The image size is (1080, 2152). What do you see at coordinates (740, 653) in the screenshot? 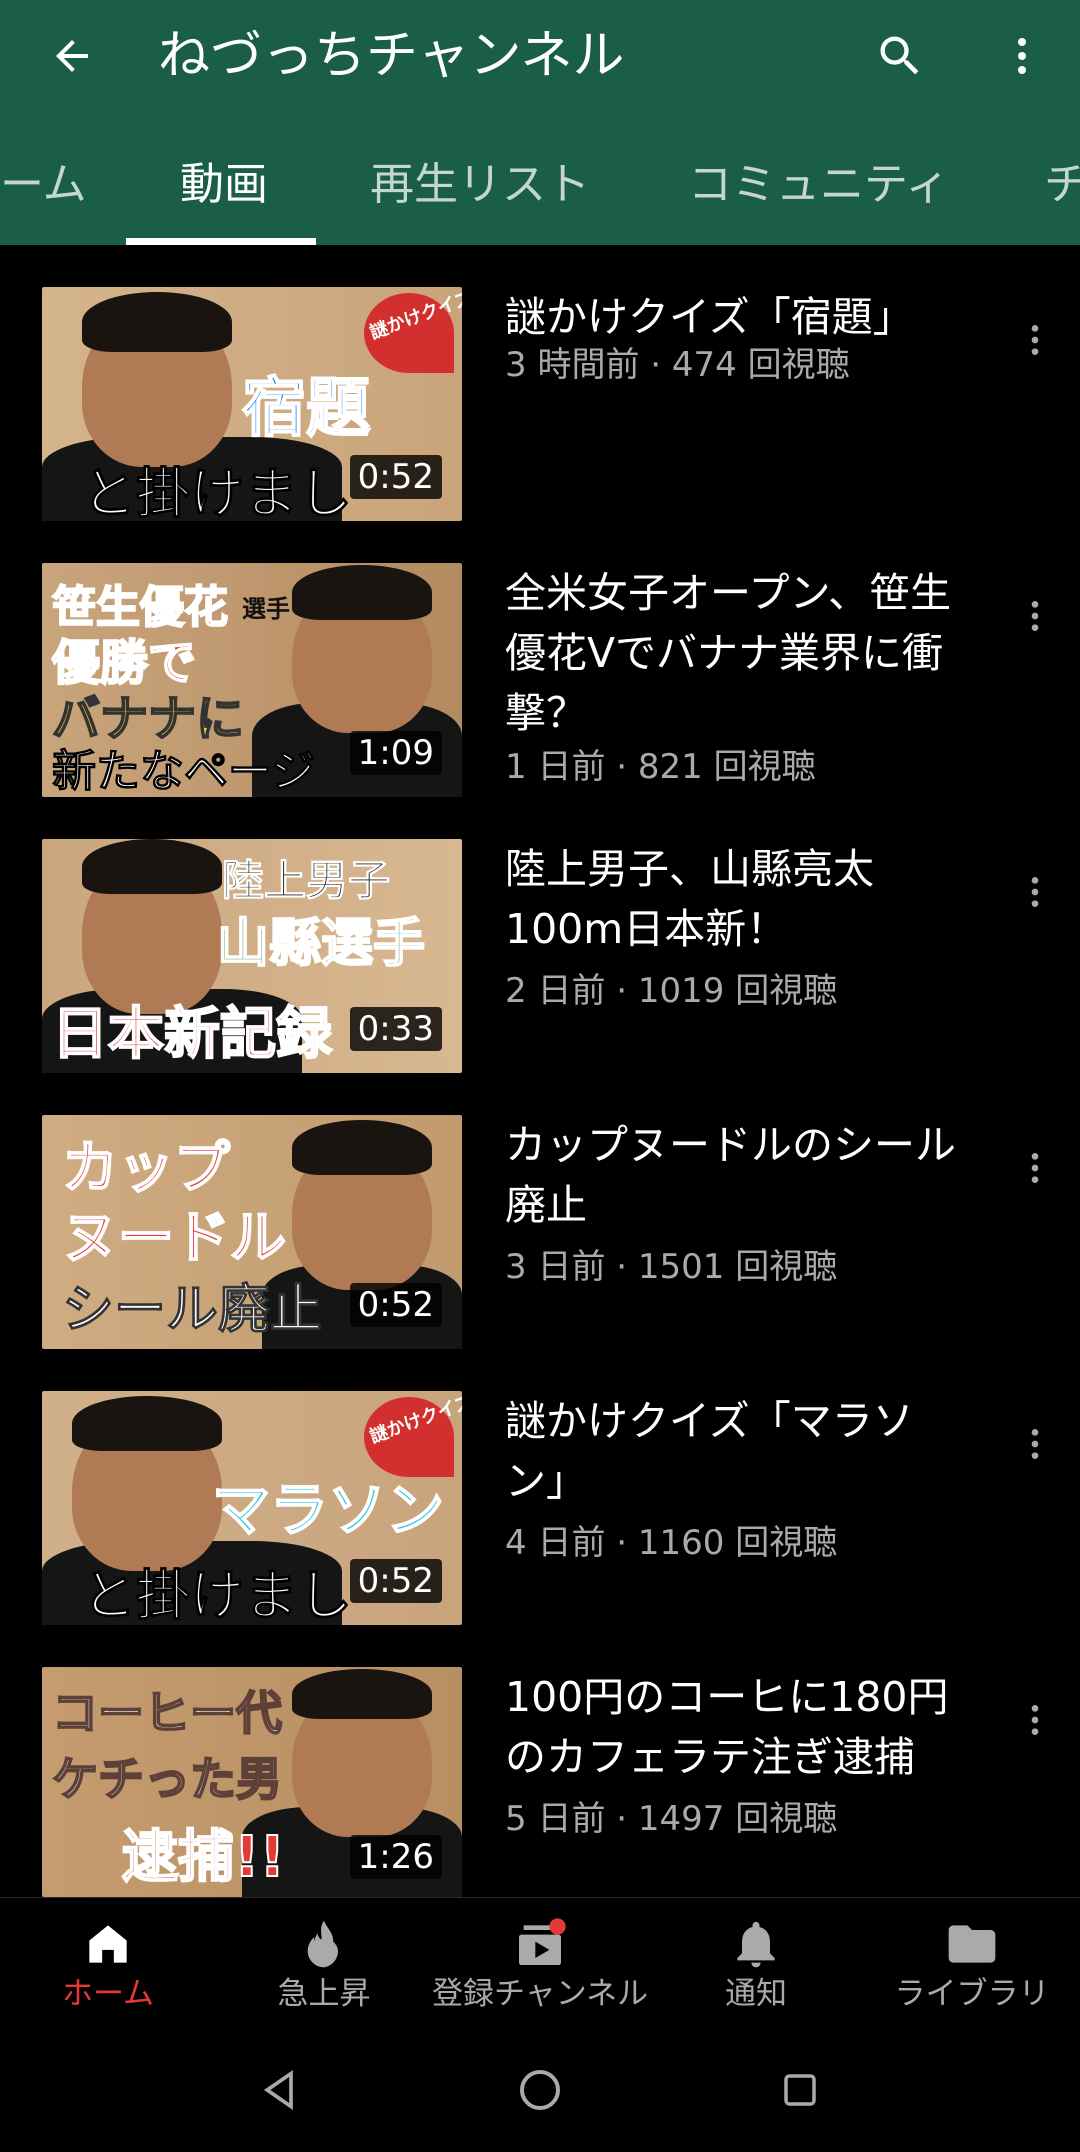
I see `video-title: 全米女子オープン、笹生優花Vでバナナ業界に衝撃？` at bounding box center [740, 653].